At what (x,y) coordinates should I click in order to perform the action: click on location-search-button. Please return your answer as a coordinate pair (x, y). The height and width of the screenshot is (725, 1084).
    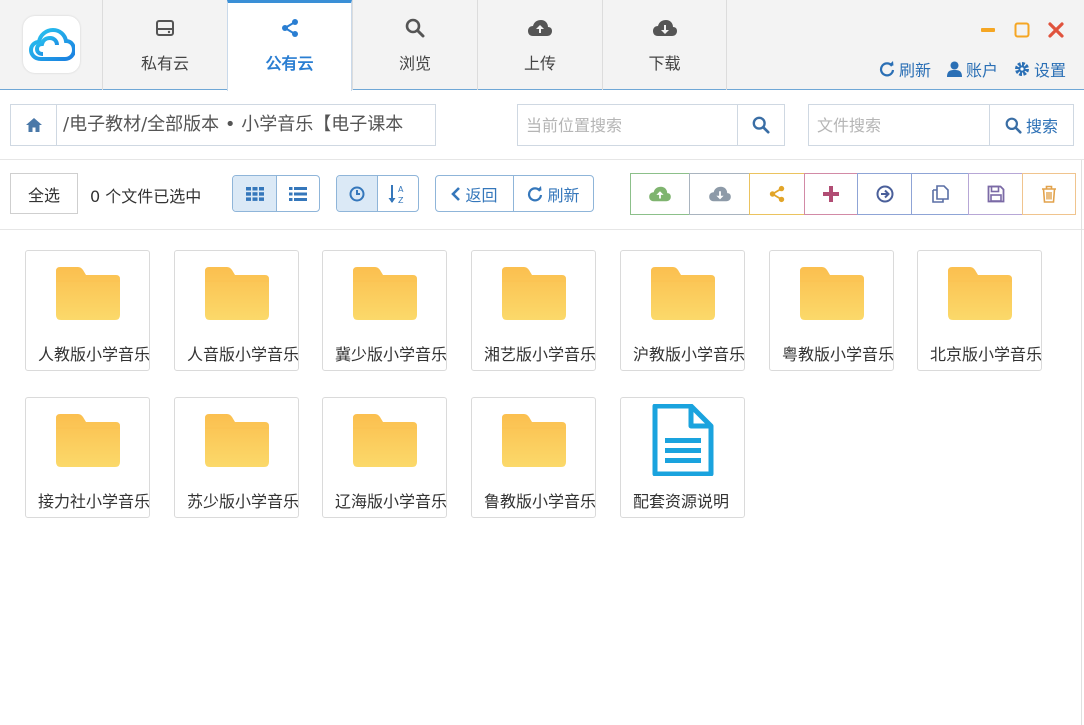
    Looking at the image, I should click on (760, 125).